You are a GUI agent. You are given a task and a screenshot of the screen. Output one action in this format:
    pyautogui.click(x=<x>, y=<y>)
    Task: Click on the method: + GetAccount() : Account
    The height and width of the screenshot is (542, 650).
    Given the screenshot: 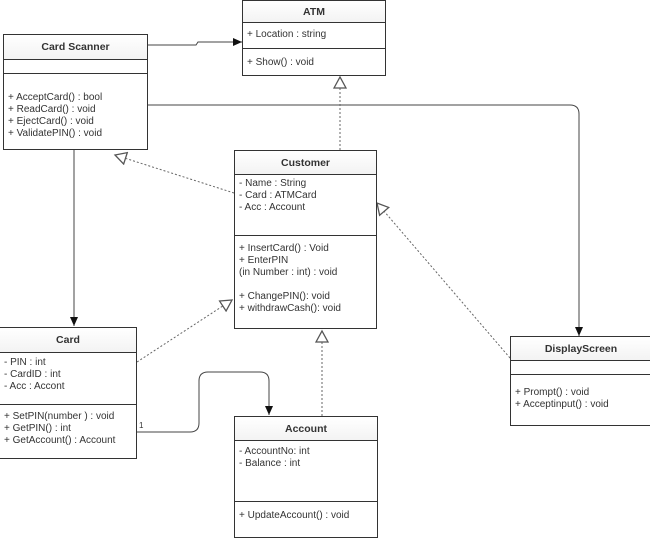 What is the action you would take?
    pyautogui.click(x=60, y=440)
    